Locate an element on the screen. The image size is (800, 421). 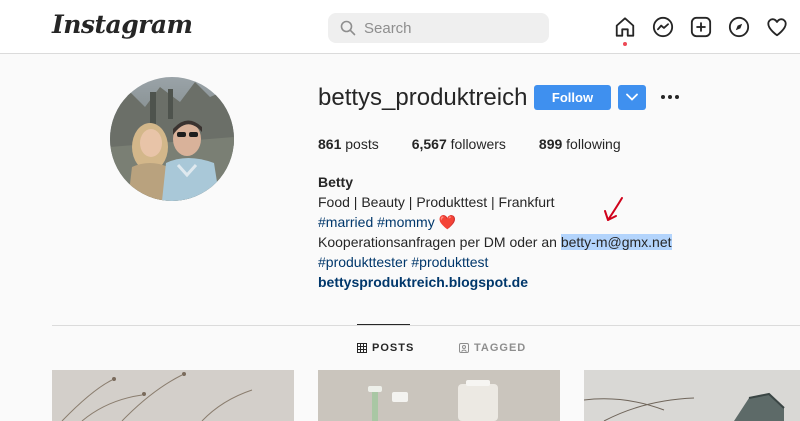
posts-count: 861 is located at coordinates (330, 144).